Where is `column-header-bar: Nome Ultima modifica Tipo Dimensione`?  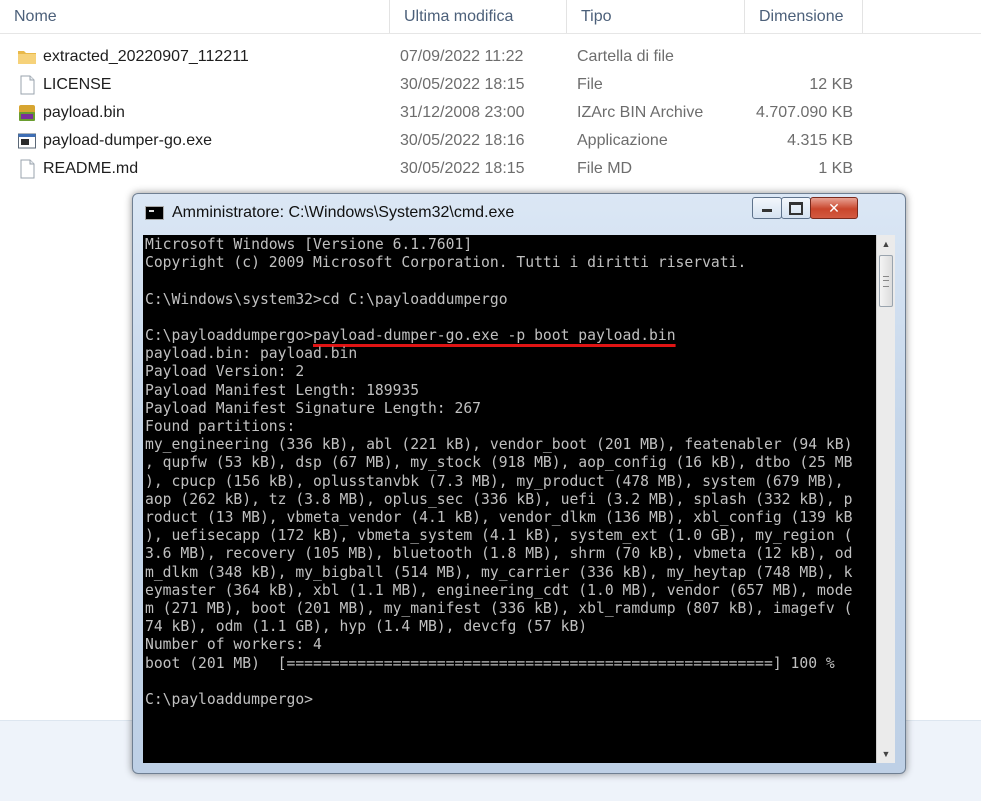
column-header-bar: Nome Ultima modifica Tipo Dimensione is located at coordinates (490, 17).